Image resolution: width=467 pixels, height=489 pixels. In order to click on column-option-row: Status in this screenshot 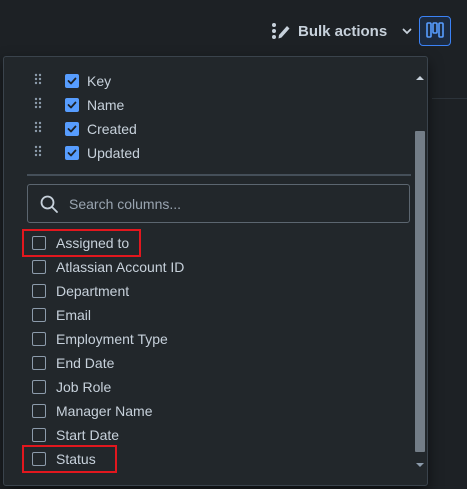, I will do `click(64, 459)`.